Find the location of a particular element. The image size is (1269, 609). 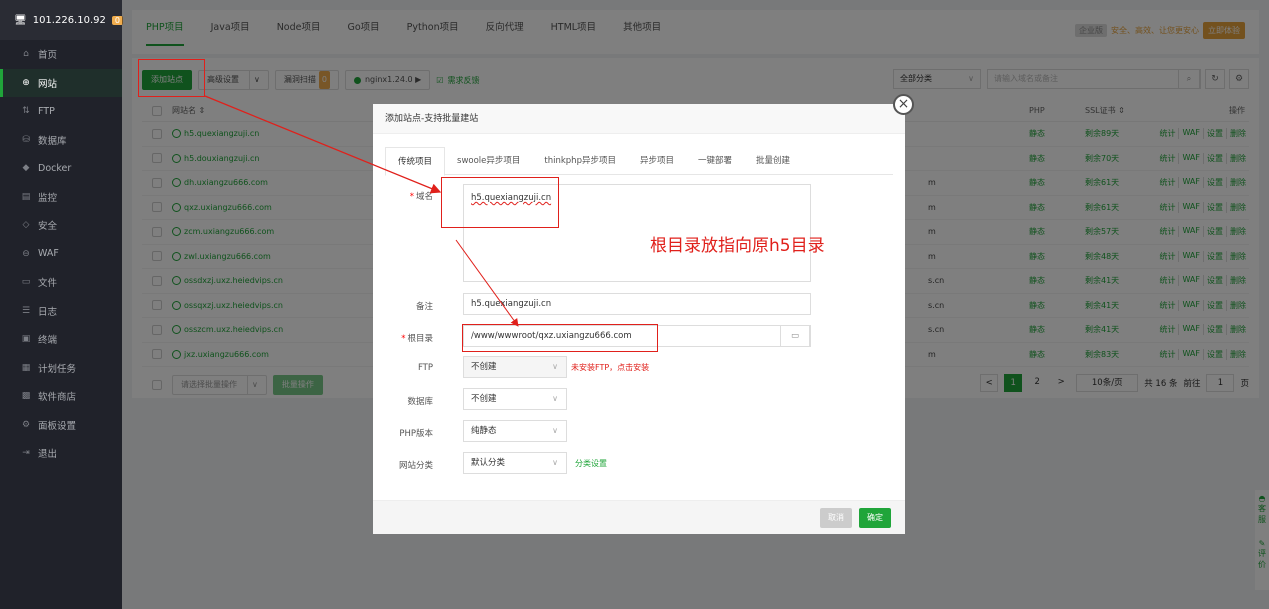

remark-input: h5.quexiangzuji.cn is located at coordinates (637, 304).